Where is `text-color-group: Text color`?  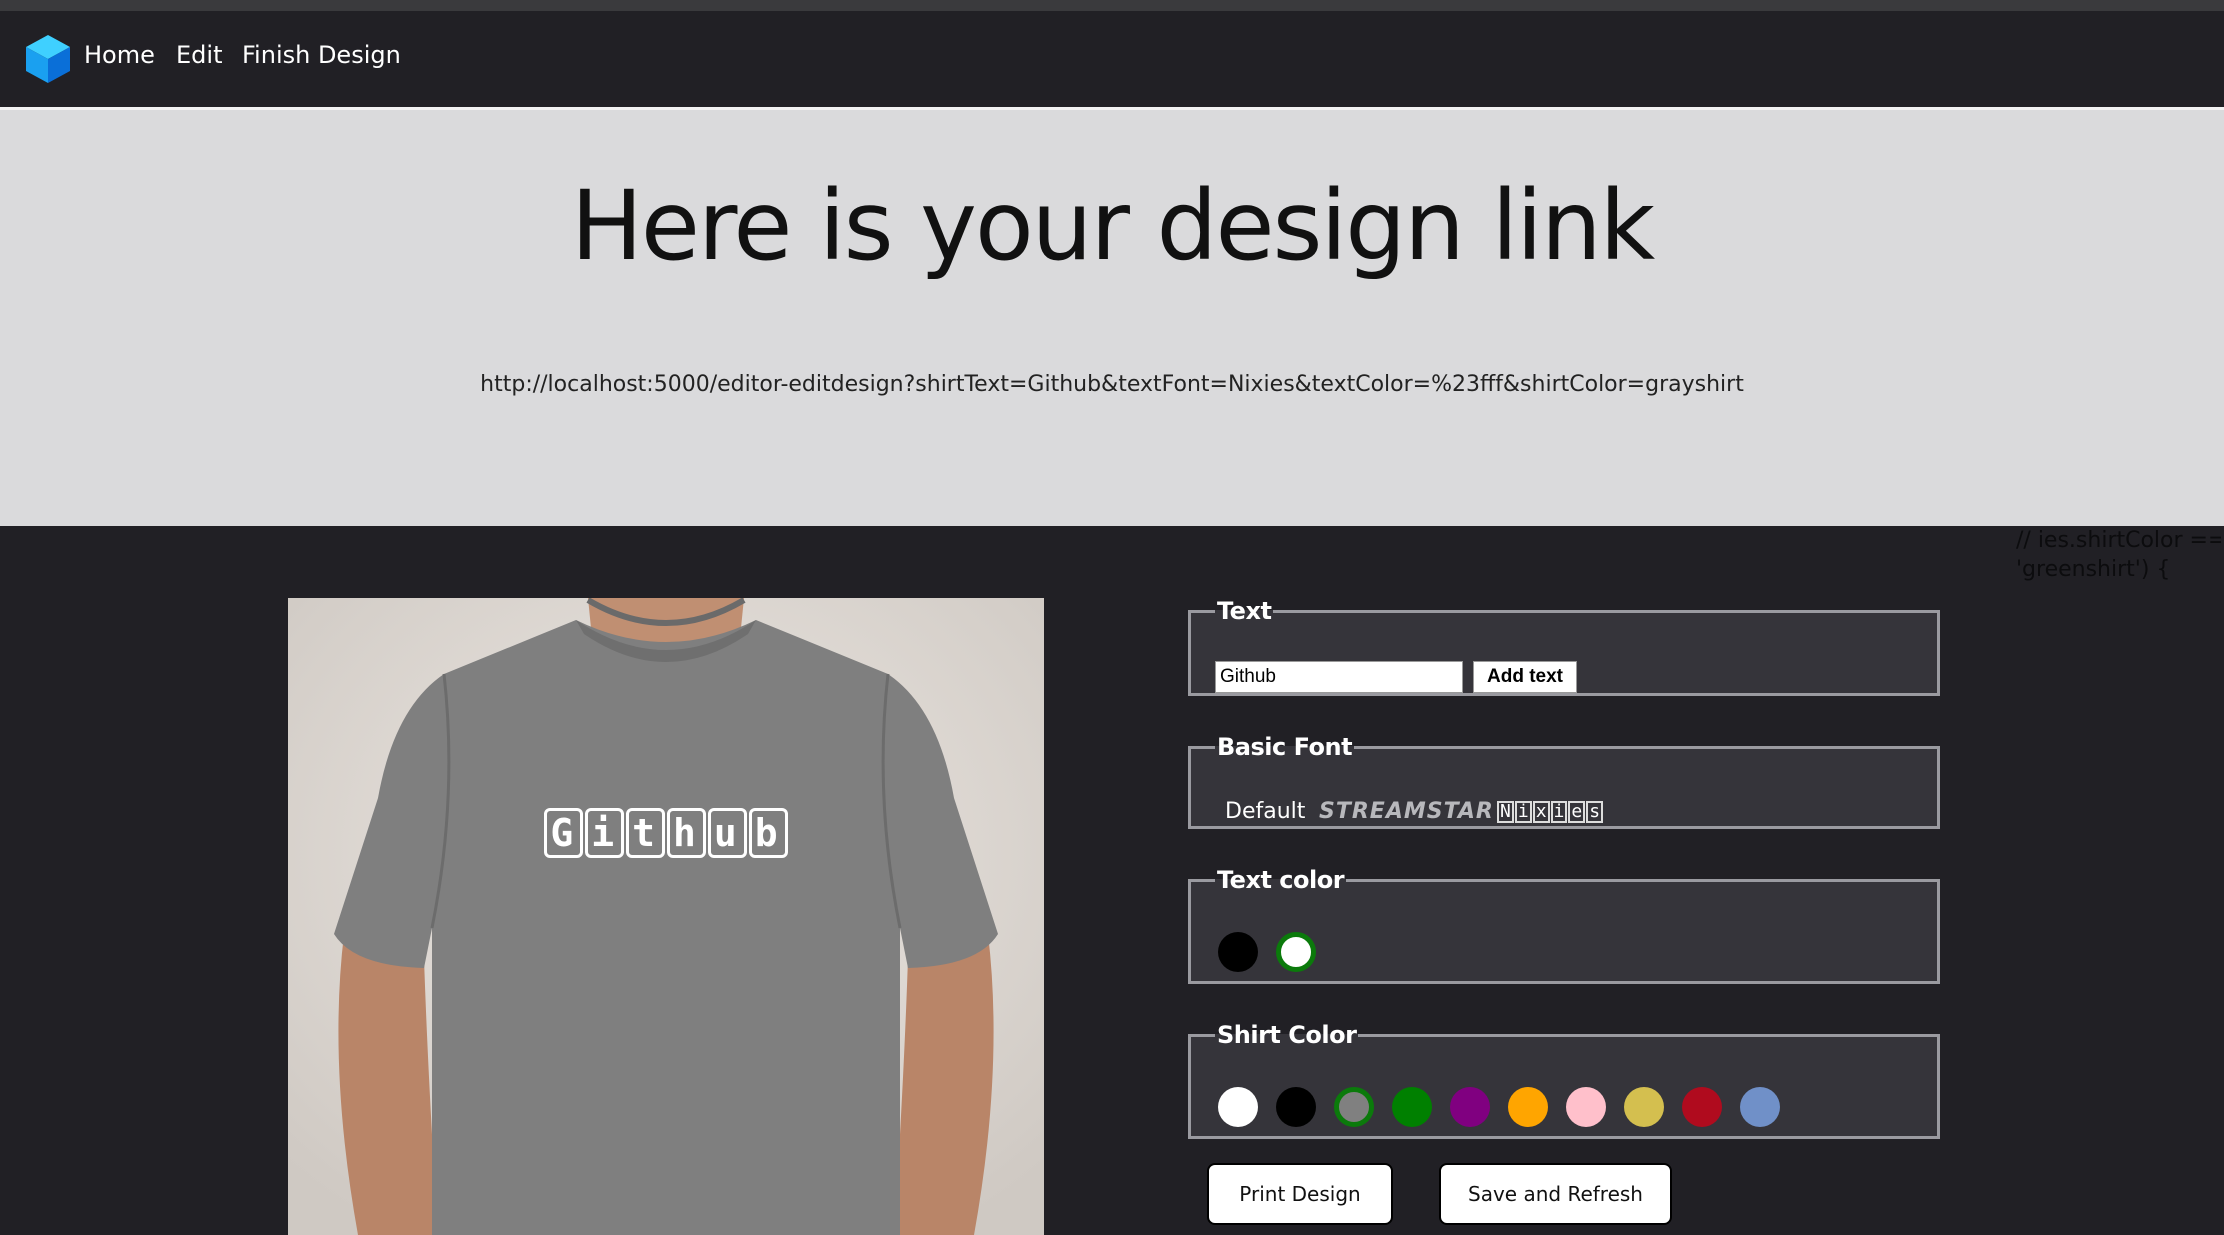 text-color-group: Text color is located at coordinates (1564, 925).